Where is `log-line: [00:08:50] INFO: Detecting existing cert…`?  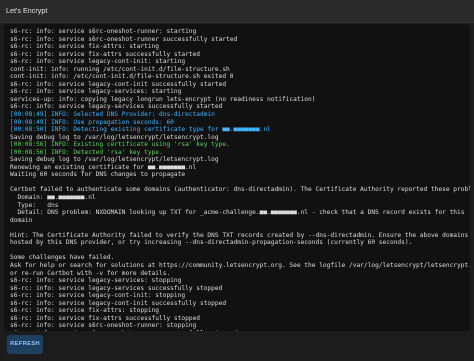 log-line: [00:08:50] INFO: Detecting existing cert… is located at coordinates (140, 130).